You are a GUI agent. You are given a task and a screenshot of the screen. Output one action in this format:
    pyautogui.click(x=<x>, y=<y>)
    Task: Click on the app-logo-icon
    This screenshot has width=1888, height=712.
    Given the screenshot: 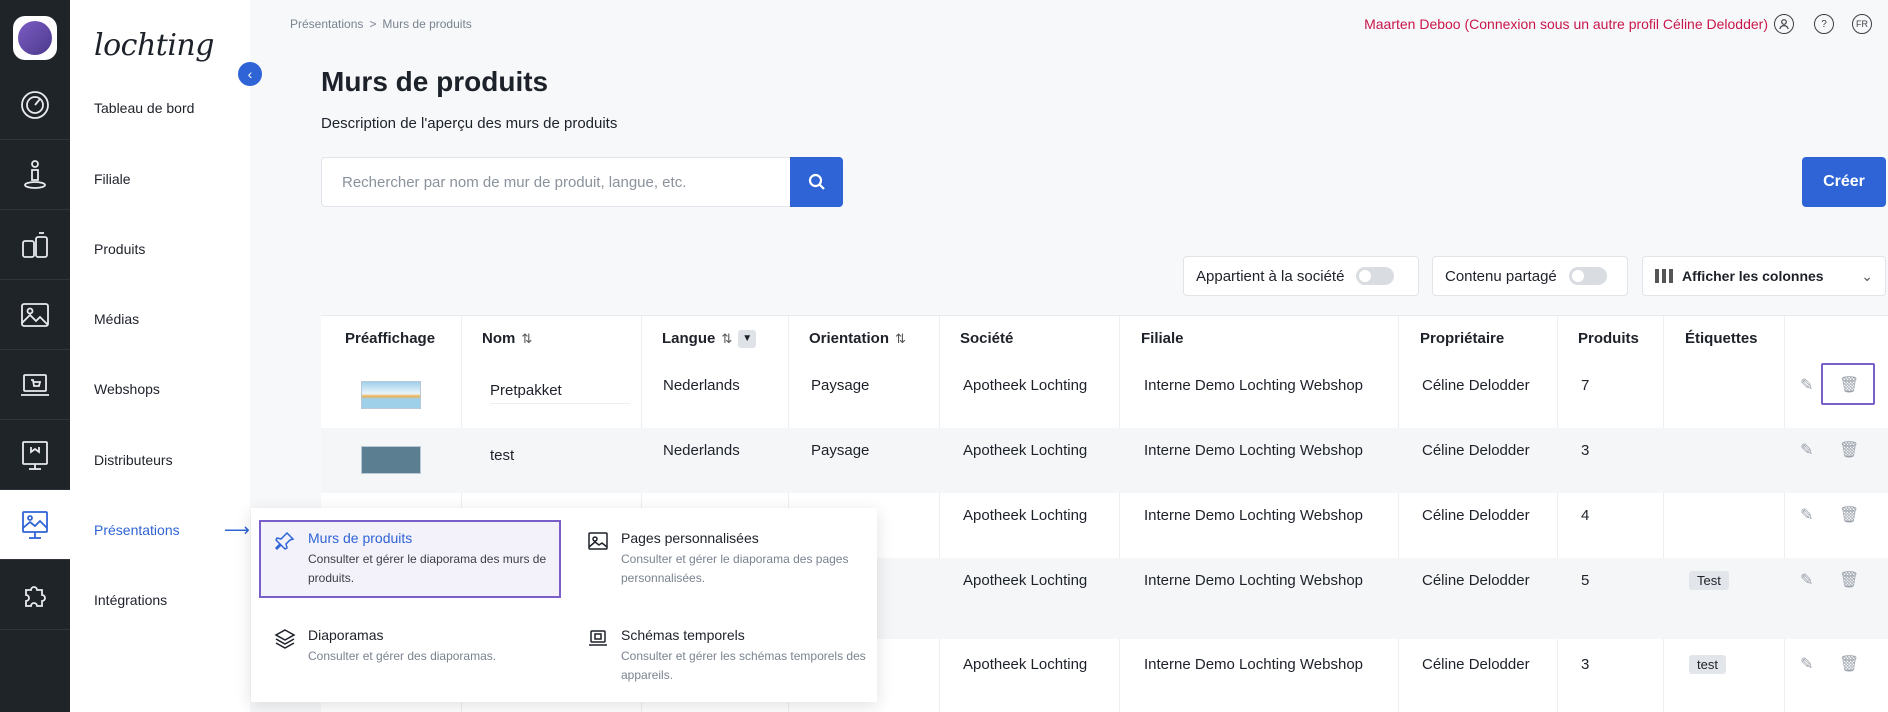 What is the action you would take?
    pyautogui.click(x=35, y=38)
    